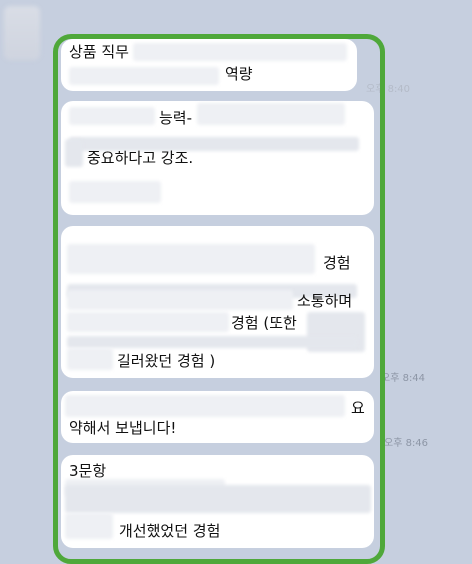  What do you see at coordinates (406, 443) in the screenshot?
I see `message-timestamp: 오후 8:46` at bounding box center [406, 443].